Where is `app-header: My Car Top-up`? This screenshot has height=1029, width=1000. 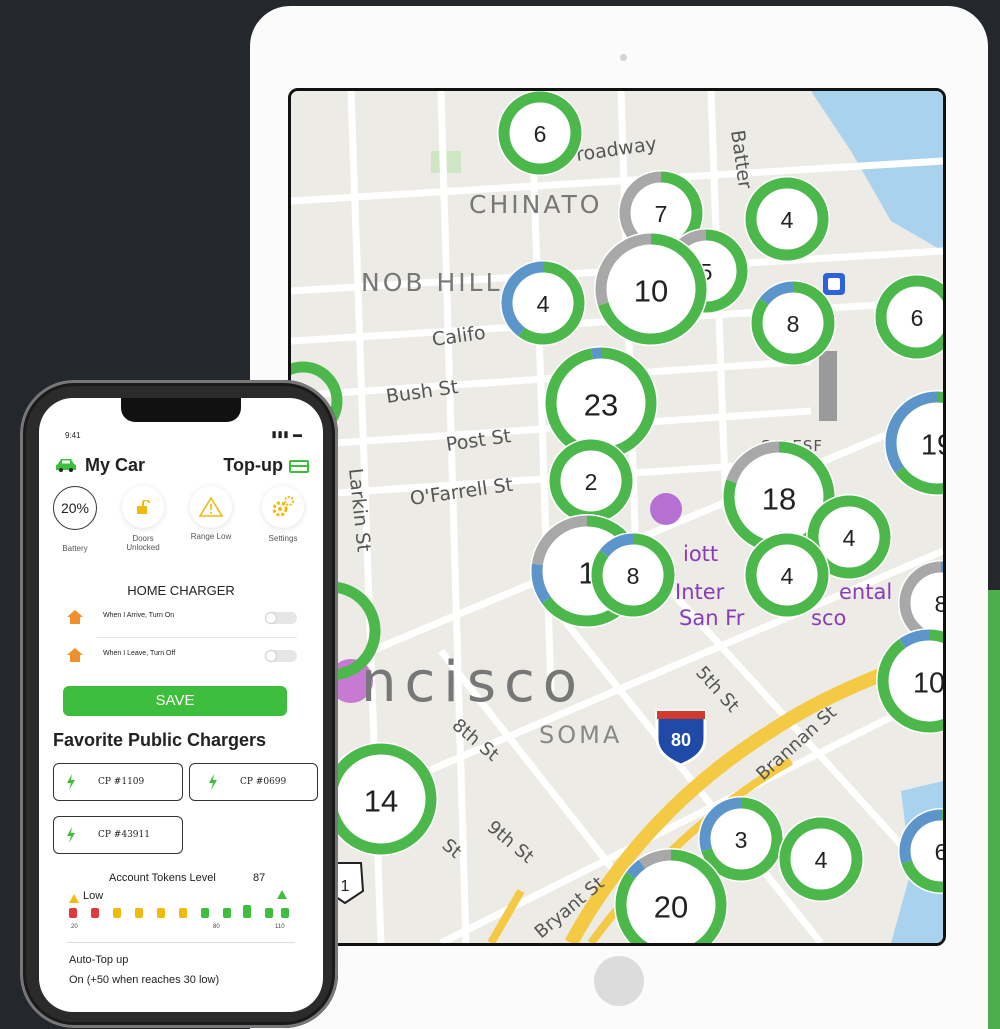 app-header: My Car Top-up is located at coordinates (182, 466).